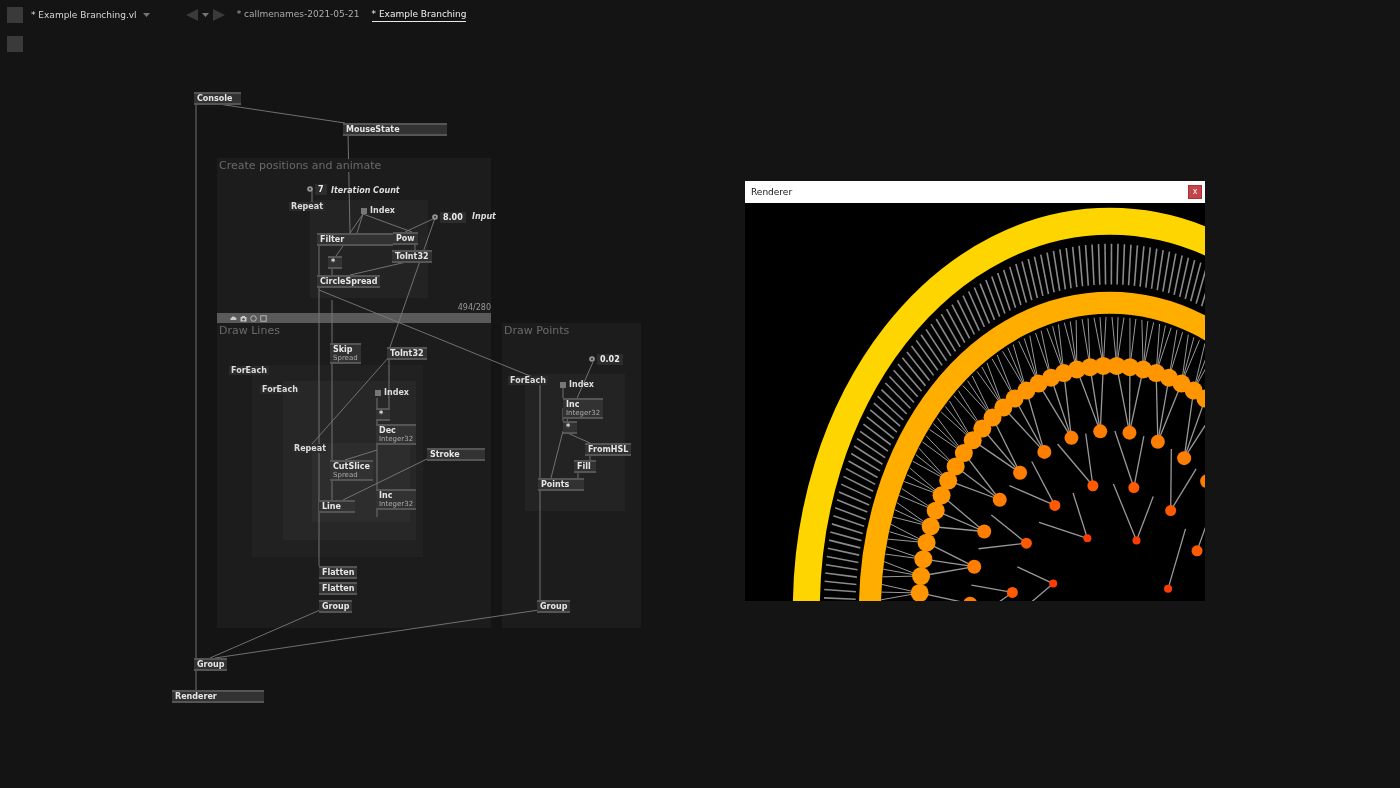  What do you see at coordinates (405, 238) in the screenshot?
I see `patch-node: Pow` at bounding box center [405, 238].